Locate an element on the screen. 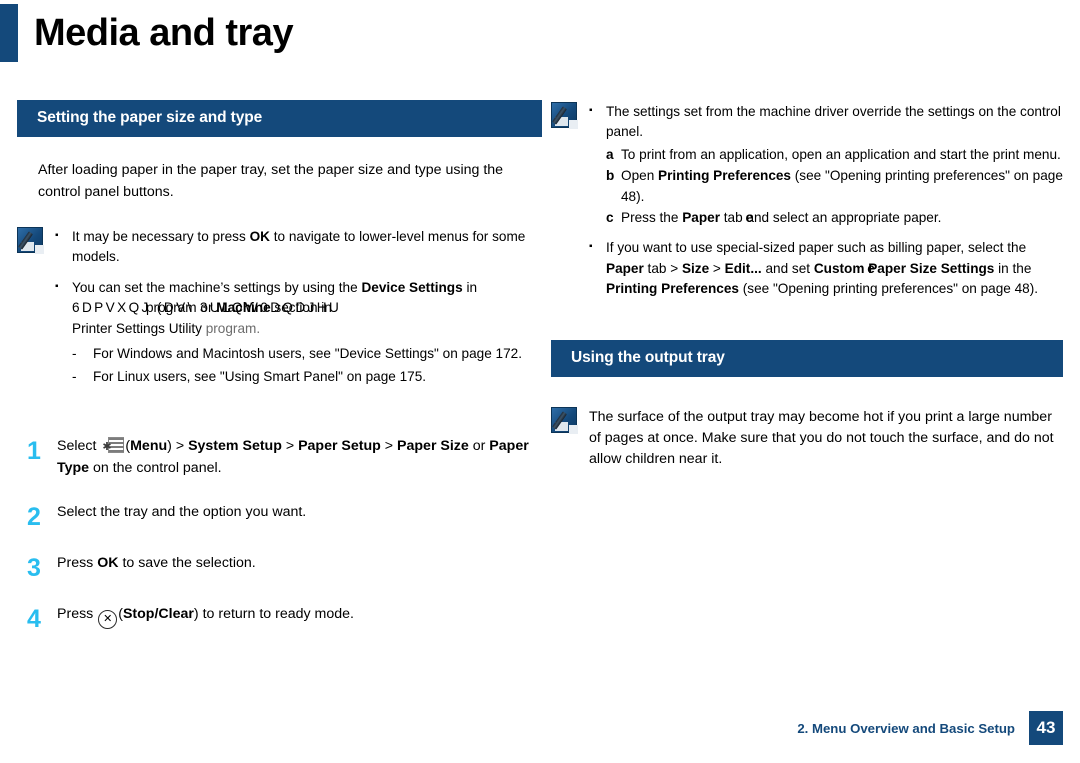 The image size is (1080, 763). step-1-seg7: on the control panel. is located at coordinates (155, 467).